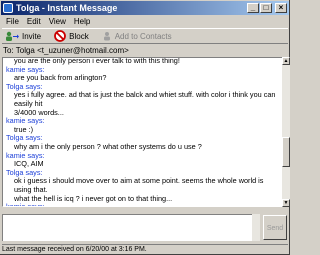 The width and height of the screenshot is (320, 255). I want to click on send-button: Send, so click(275, 227).